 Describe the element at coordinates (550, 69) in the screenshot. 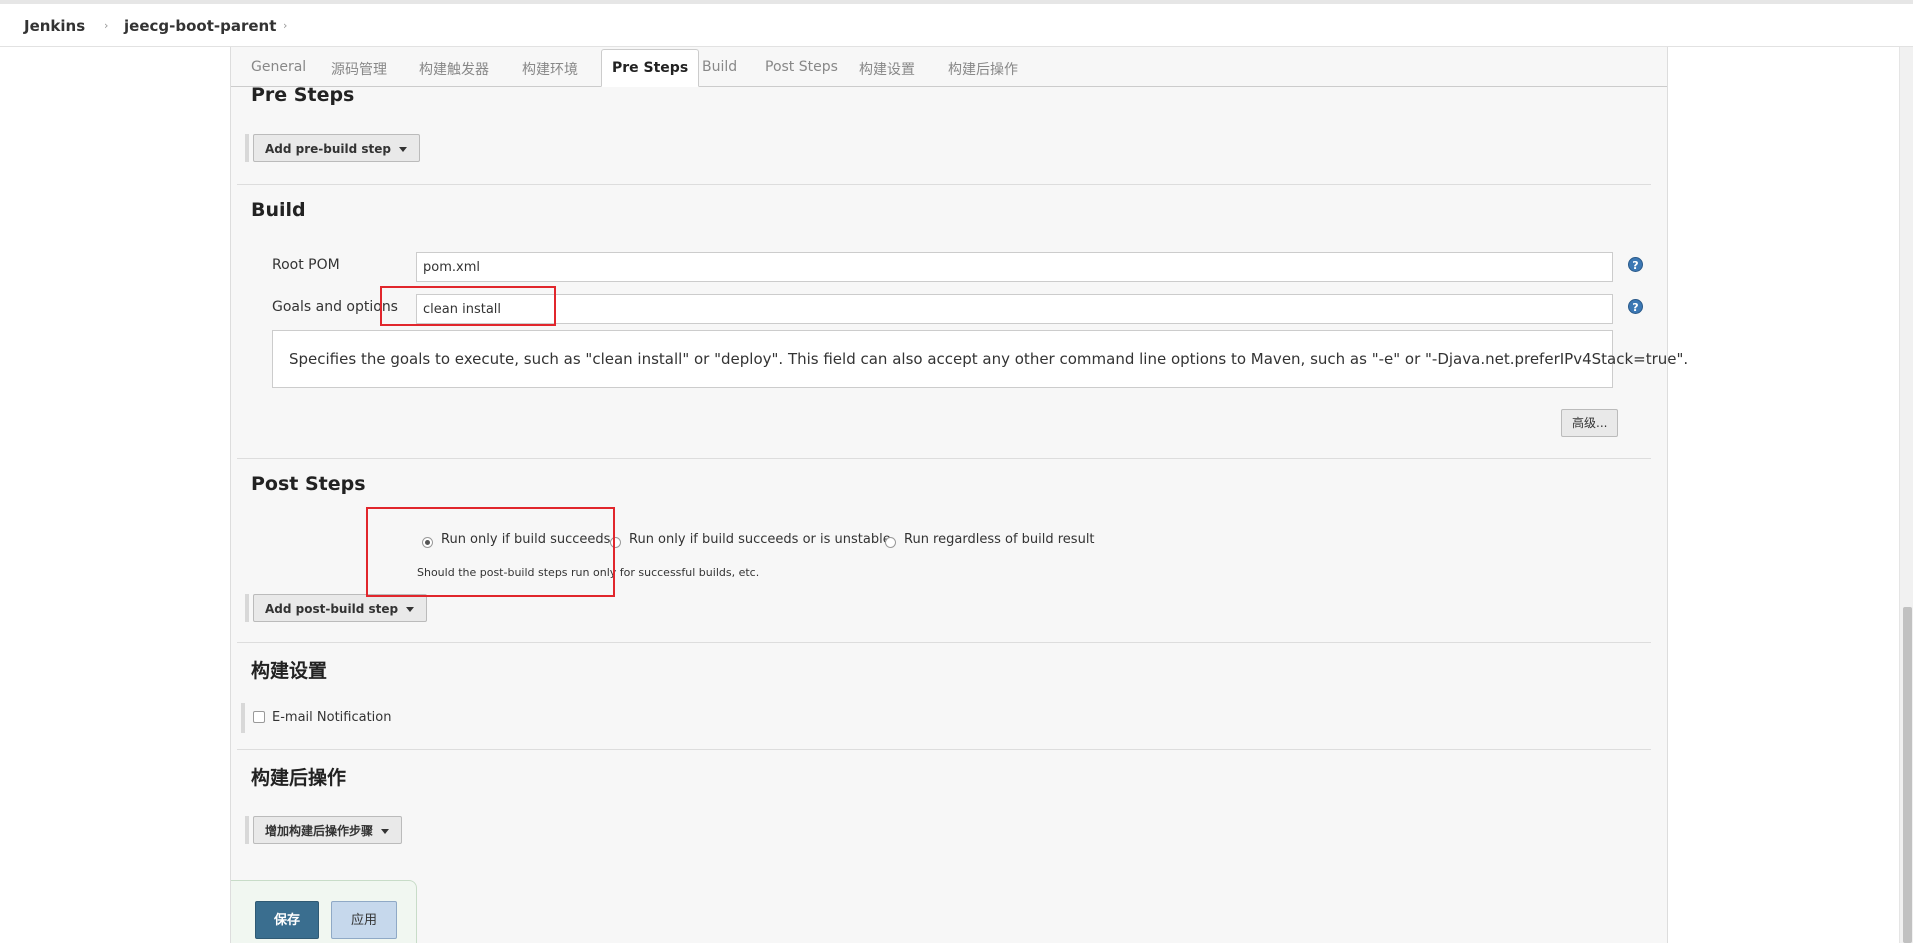

I see `tab-build-env: 构建环境` at that location.